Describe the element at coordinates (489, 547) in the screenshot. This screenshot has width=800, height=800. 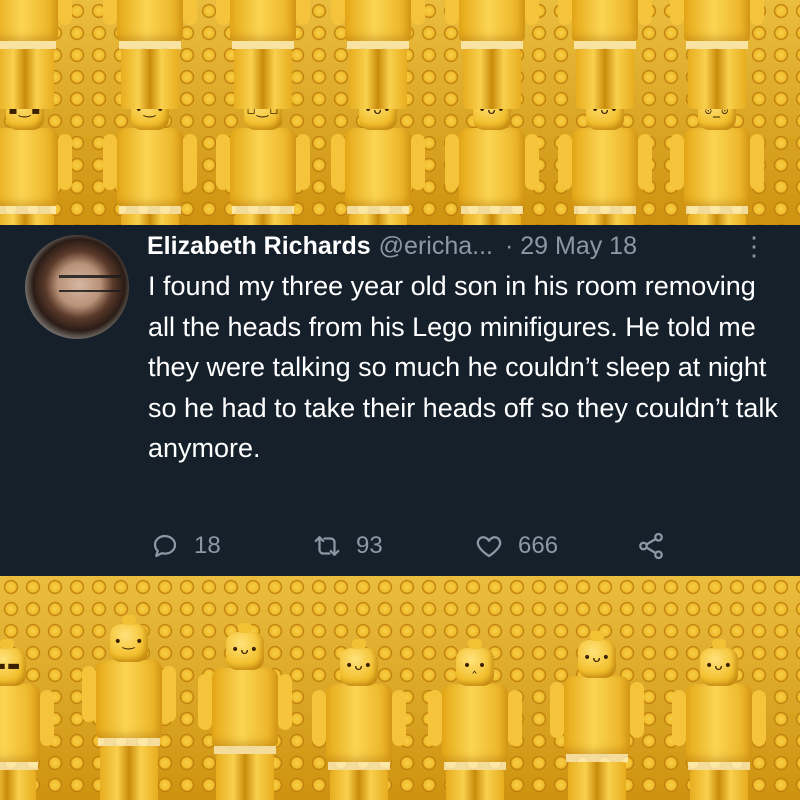
I see `like-icon` at that location.